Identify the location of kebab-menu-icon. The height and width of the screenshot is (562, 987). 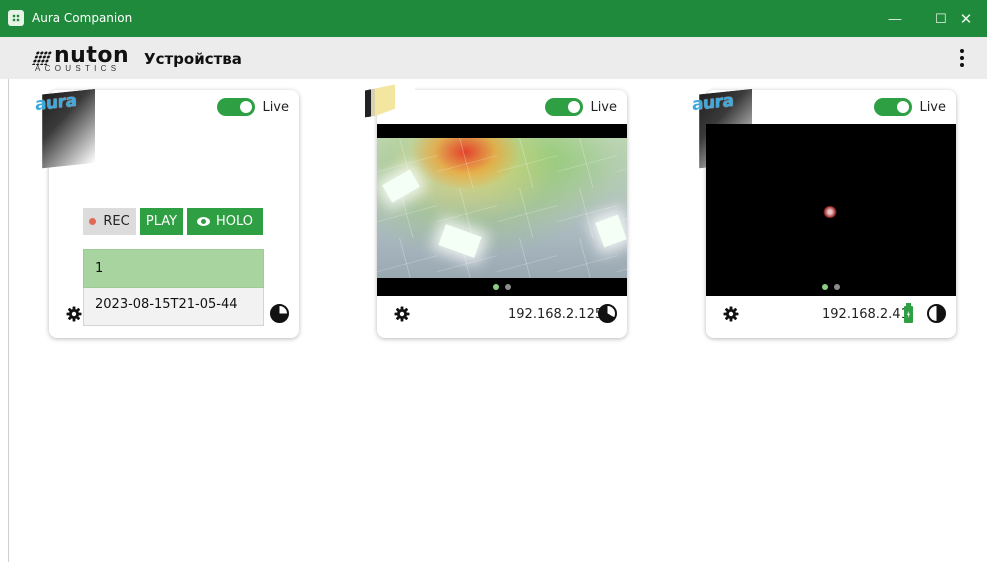
(962, 58).